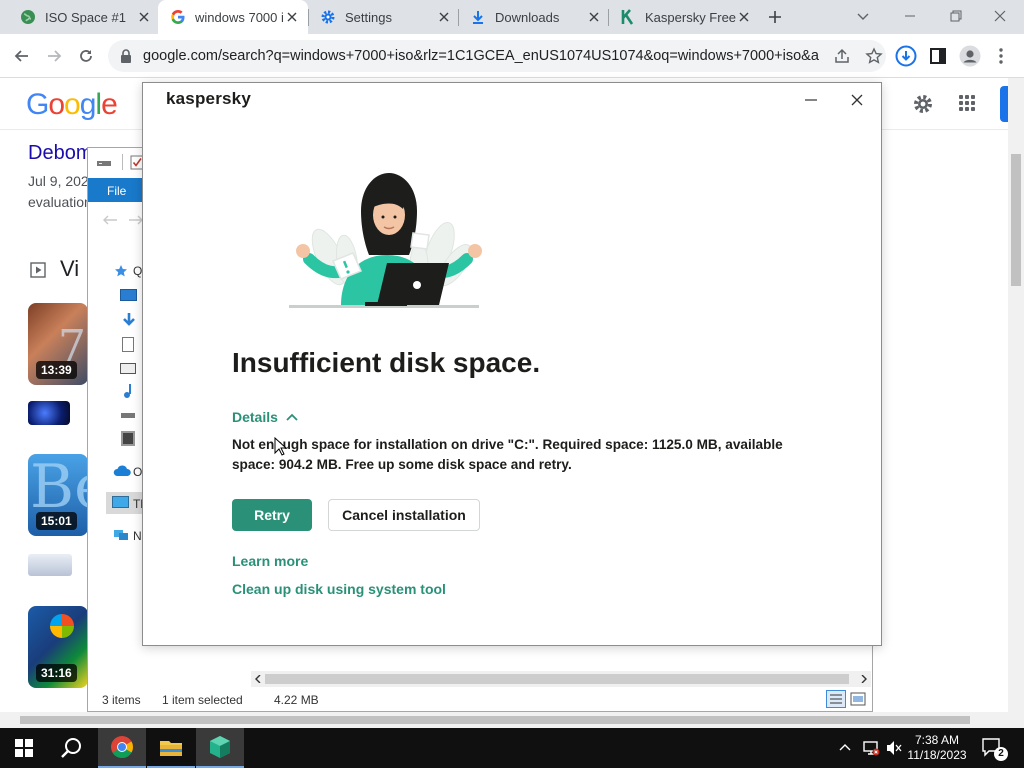  What do you see at coordinates (38, 270) in the screenshot?
I see `video-play-icon` at bounding box center [38, 270].